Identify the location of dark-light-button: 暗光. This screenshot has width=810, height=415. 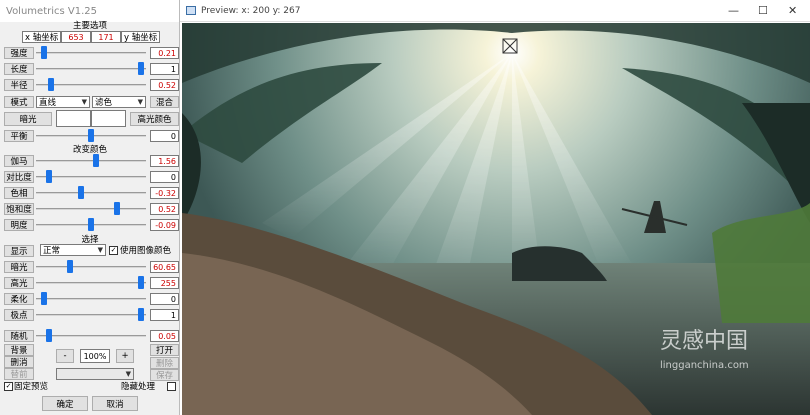
(28, 119).